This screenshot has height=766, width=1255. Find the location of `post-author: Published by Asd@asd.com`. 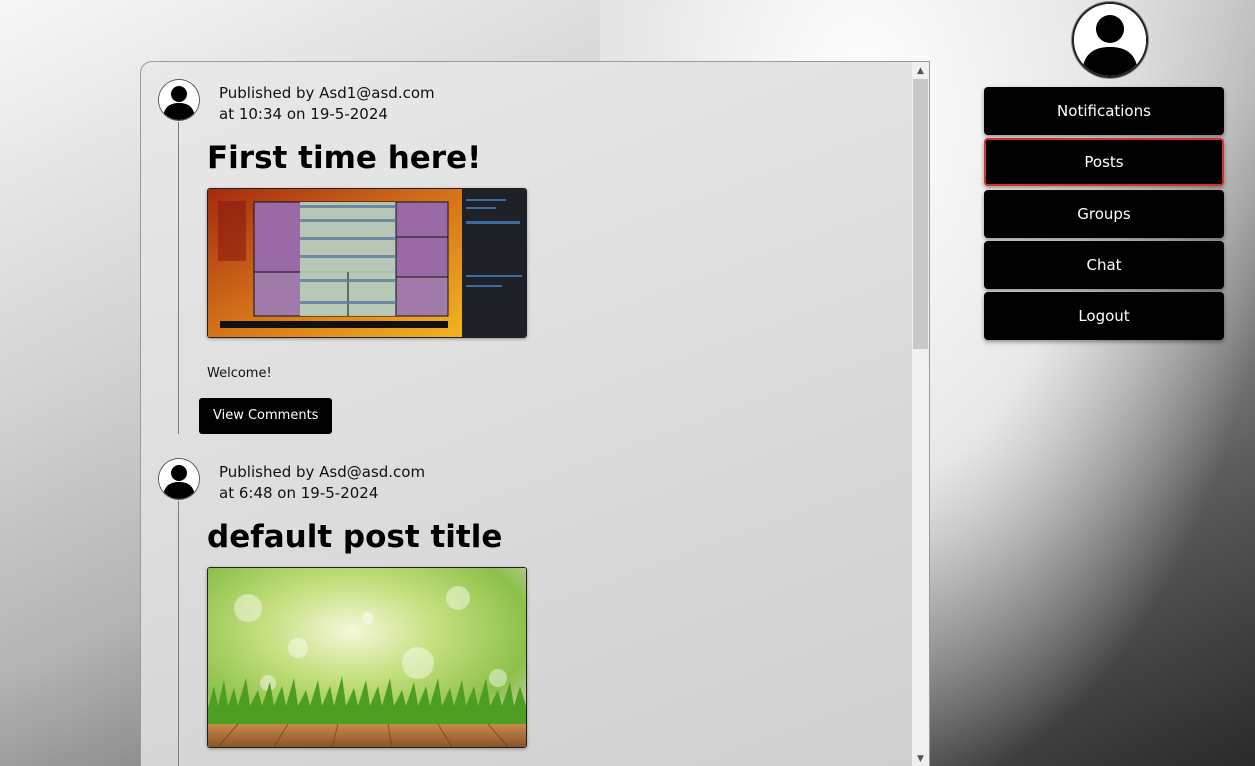

post-author: Published by Asd@asd.com is located at coordinates (322, 472).